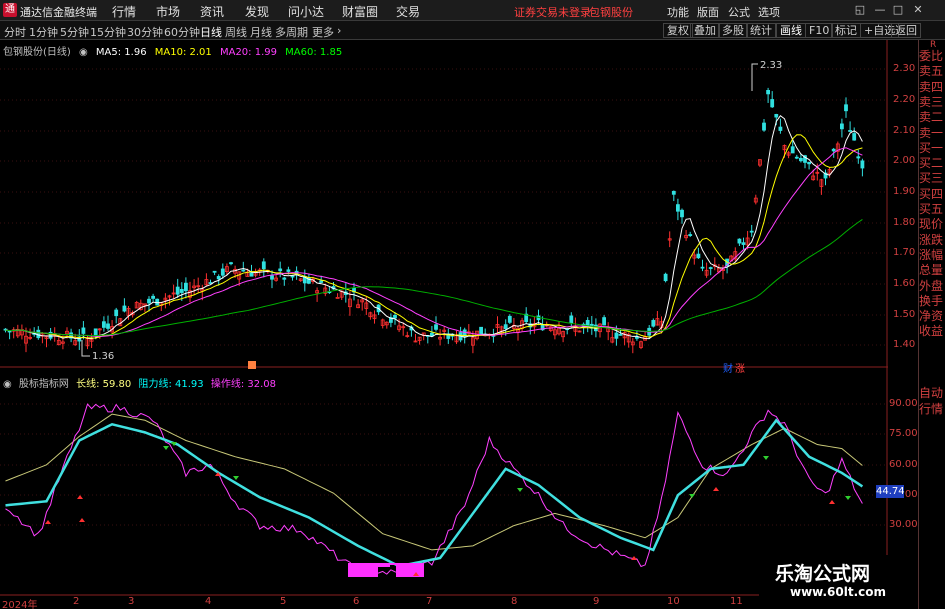  Describe the element at coordinates (931, 409) in the screenshot. I see `sidebar-tab-quotes: 行情` at that location.